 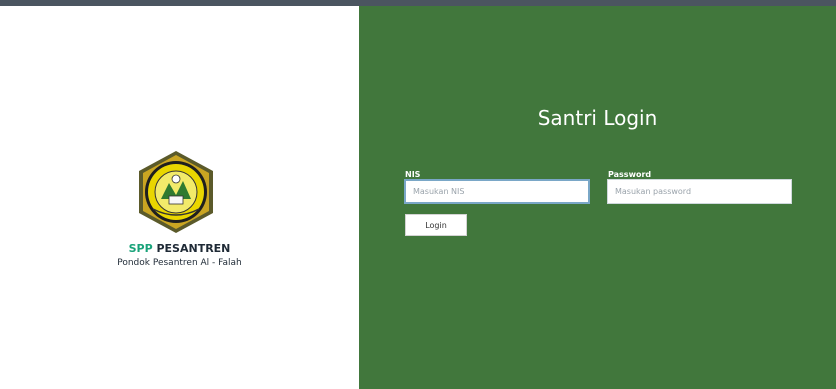 I want to click on password-label: Password, so click(x=630, y=174).